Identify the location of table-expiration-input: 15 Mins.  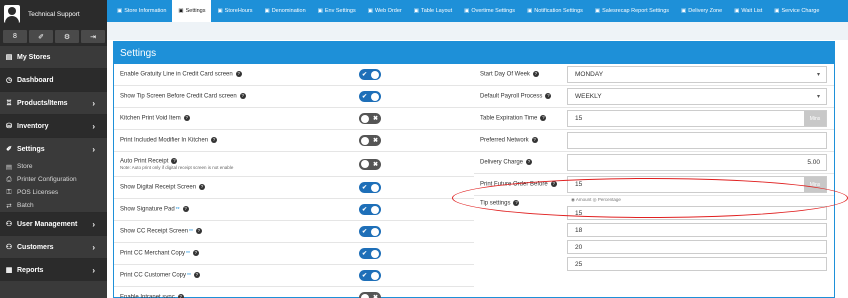
(697, 118).